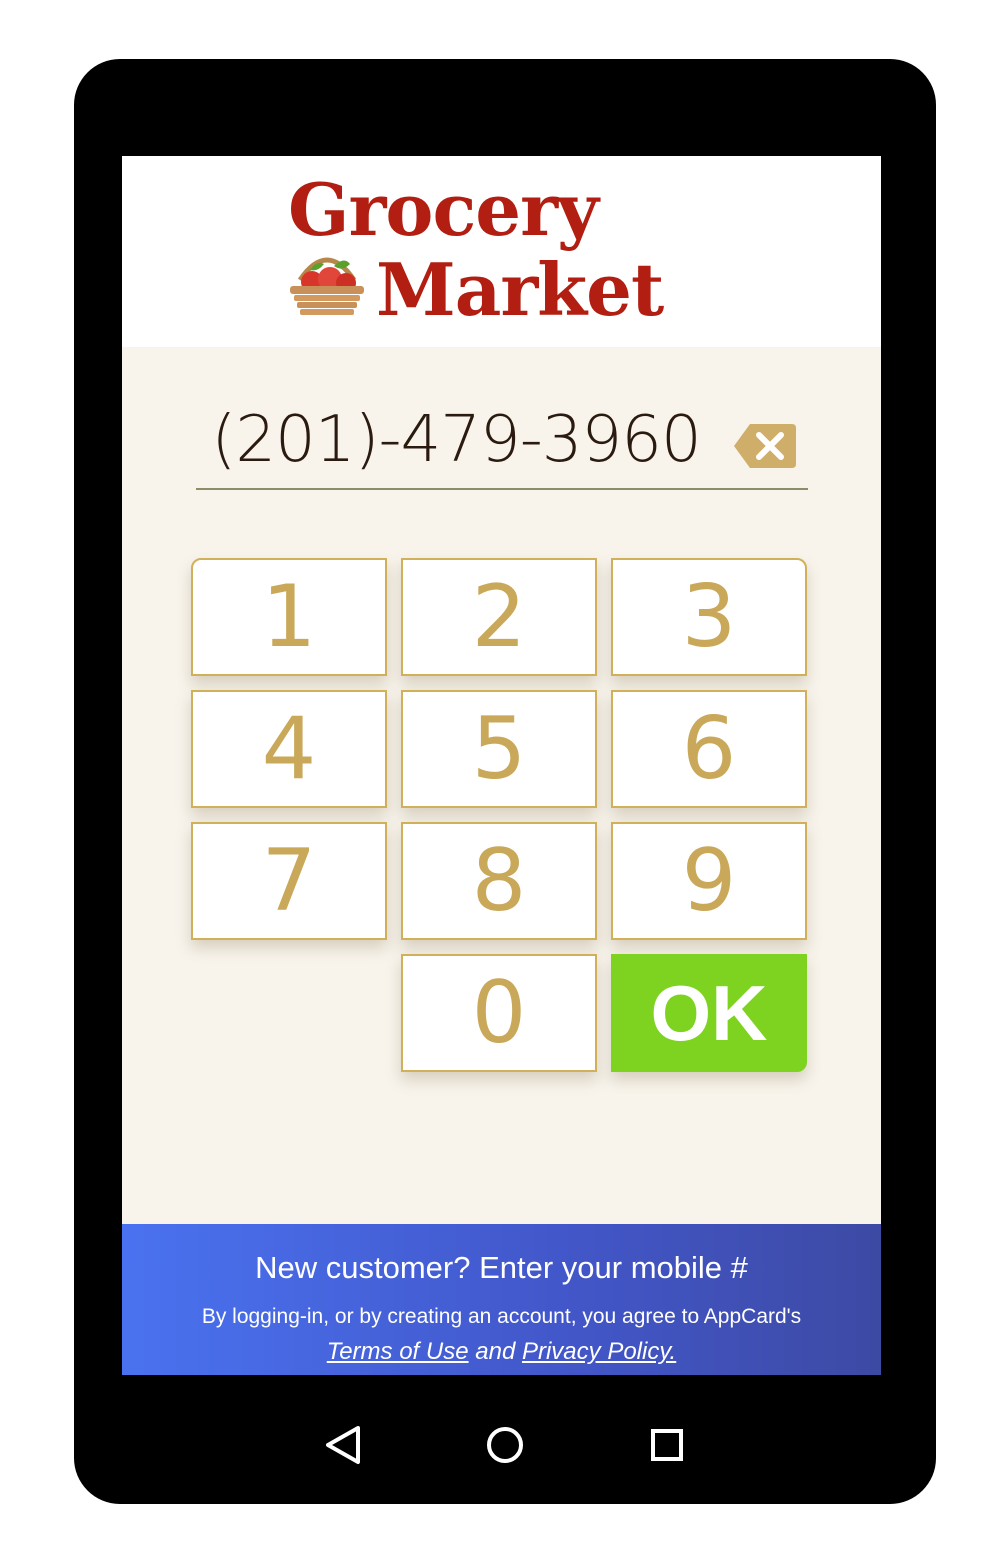 The width and height of the screenshot is (1004, 1565). I want to click on back-triangle-icon, so click(345, 1445).